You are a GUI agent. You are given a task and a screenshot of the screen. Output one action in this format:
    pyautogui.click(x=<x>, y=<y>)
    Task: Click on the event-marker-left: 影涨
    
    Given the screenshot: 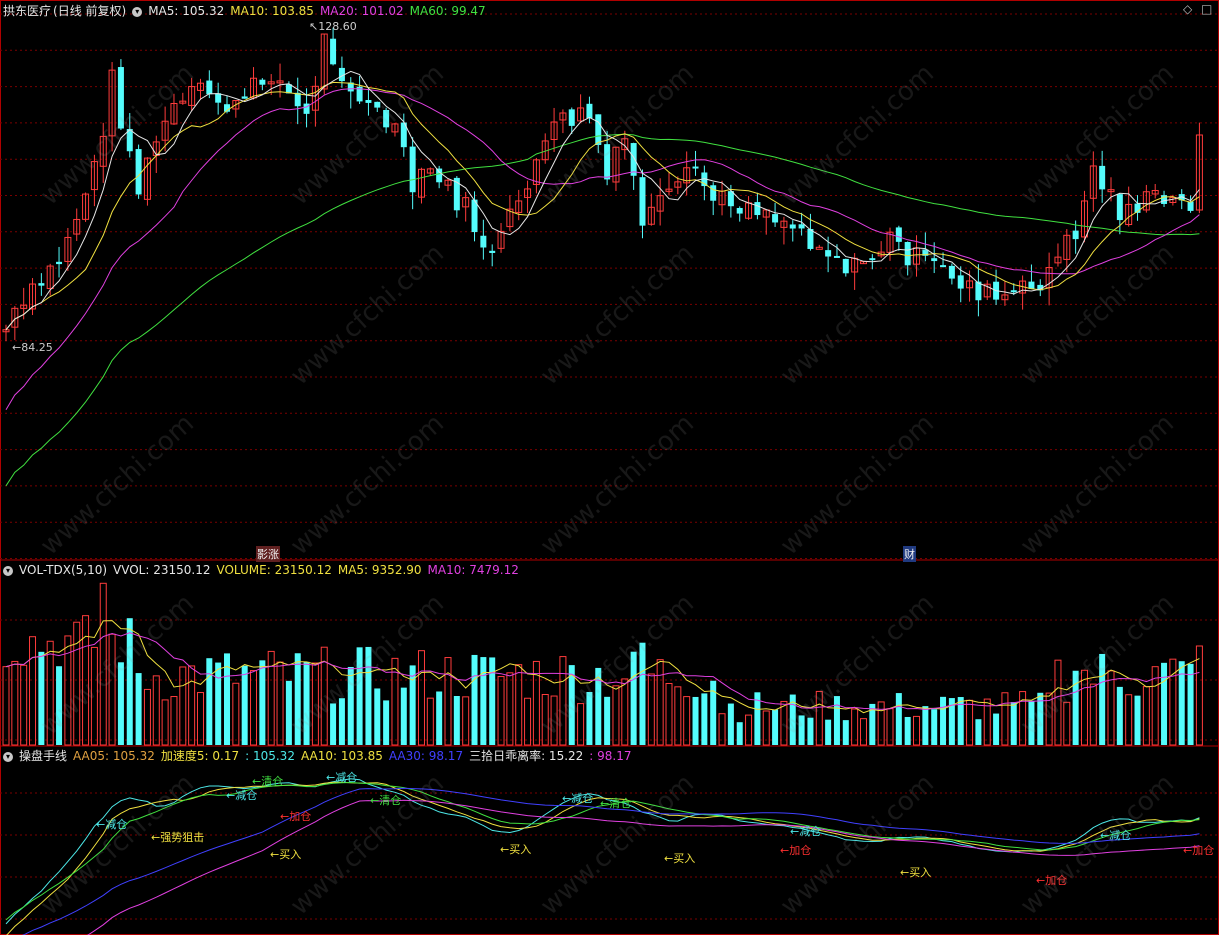 What is the action you would take?
    pyautogui.click(x=268, y=554)
    